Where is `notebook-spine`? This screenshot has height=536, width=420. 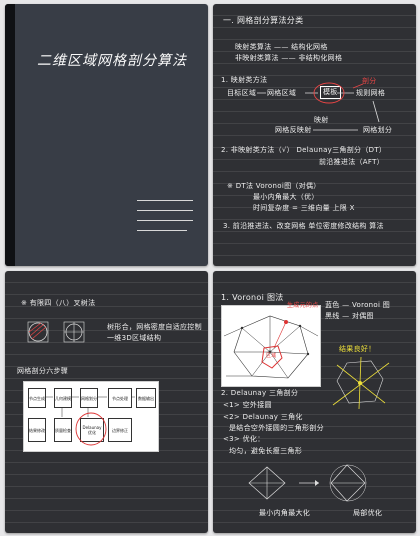
notebook-spine is located at coordinates (10, 135).